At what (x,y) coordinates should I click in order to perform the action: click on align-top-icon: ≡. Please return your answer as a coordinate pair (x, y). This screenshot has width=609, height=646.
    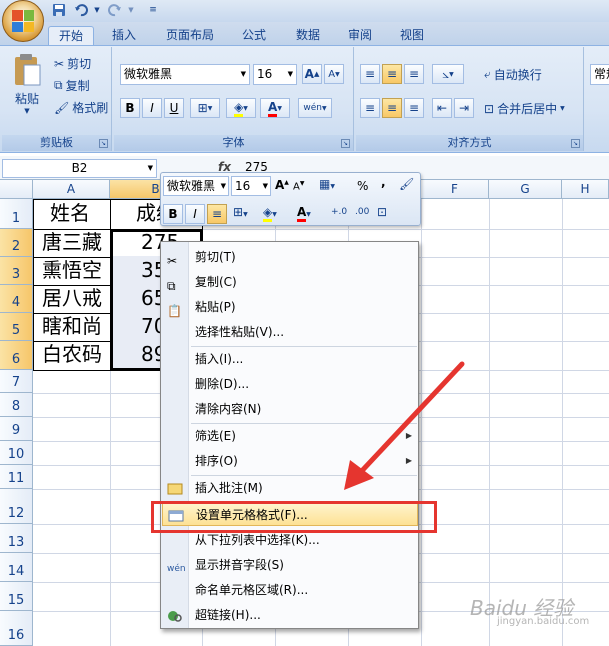
    Looking at the image, I should click on (370, 74).